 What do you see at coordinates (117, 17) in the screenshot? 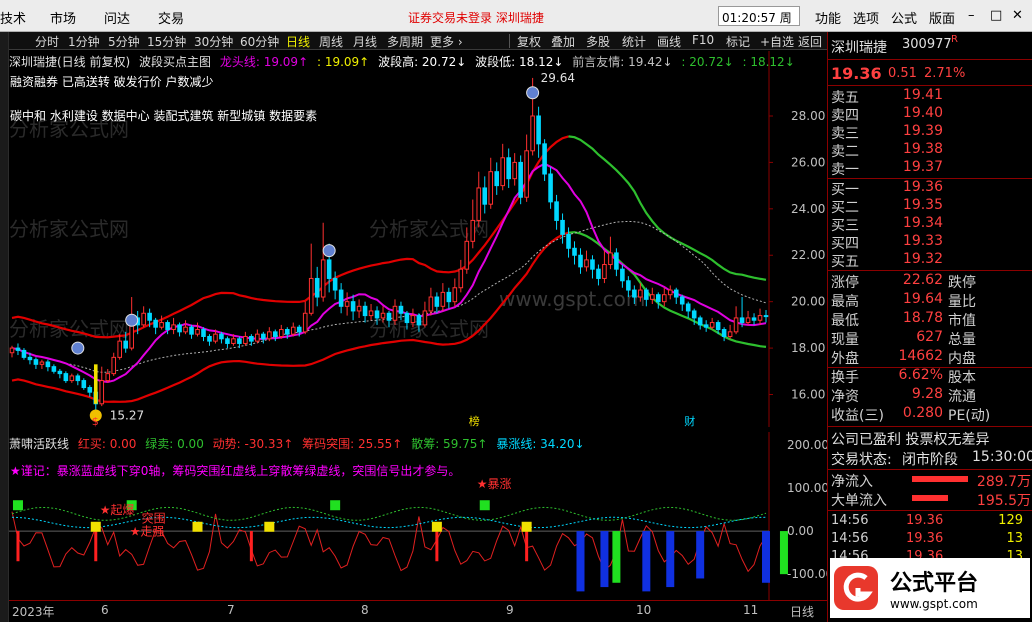
I see `menu-wenda: 问达` at bounding box center [117, 17].